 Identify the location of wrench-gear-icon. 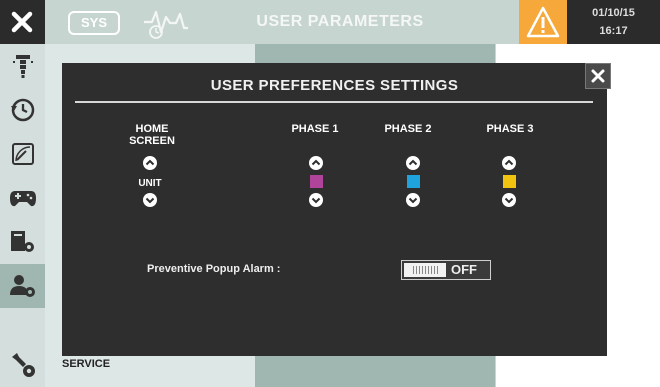
(23, 365).